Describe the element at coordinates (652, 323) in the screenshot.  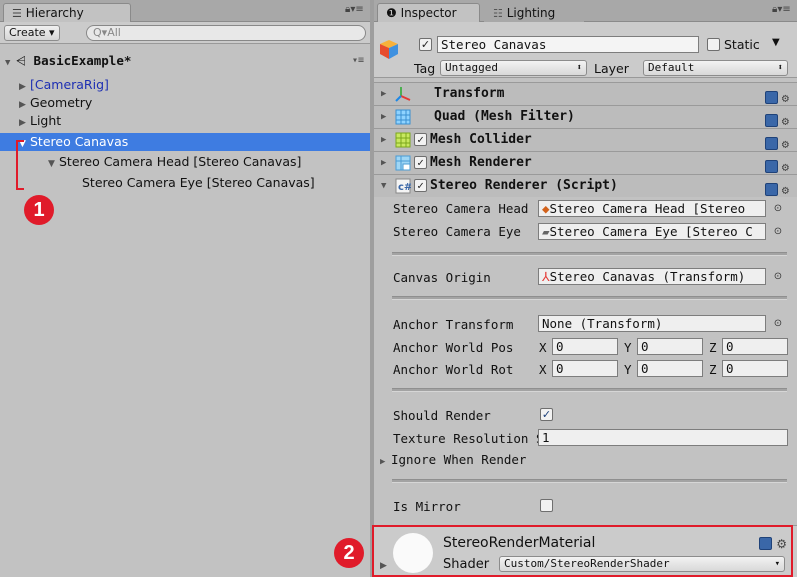
I see `anchor-transform-field: None (Transform)` at that location.